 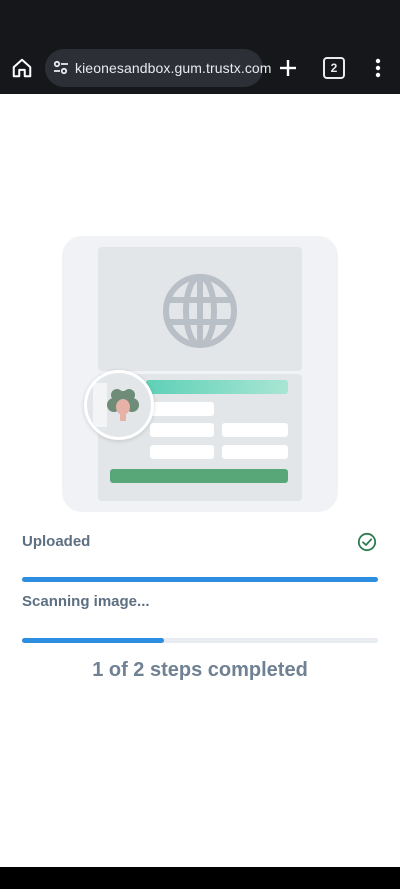 I want to click on steps-completed-text: 1 of 2 steps completed, so click(x=200, y=670).